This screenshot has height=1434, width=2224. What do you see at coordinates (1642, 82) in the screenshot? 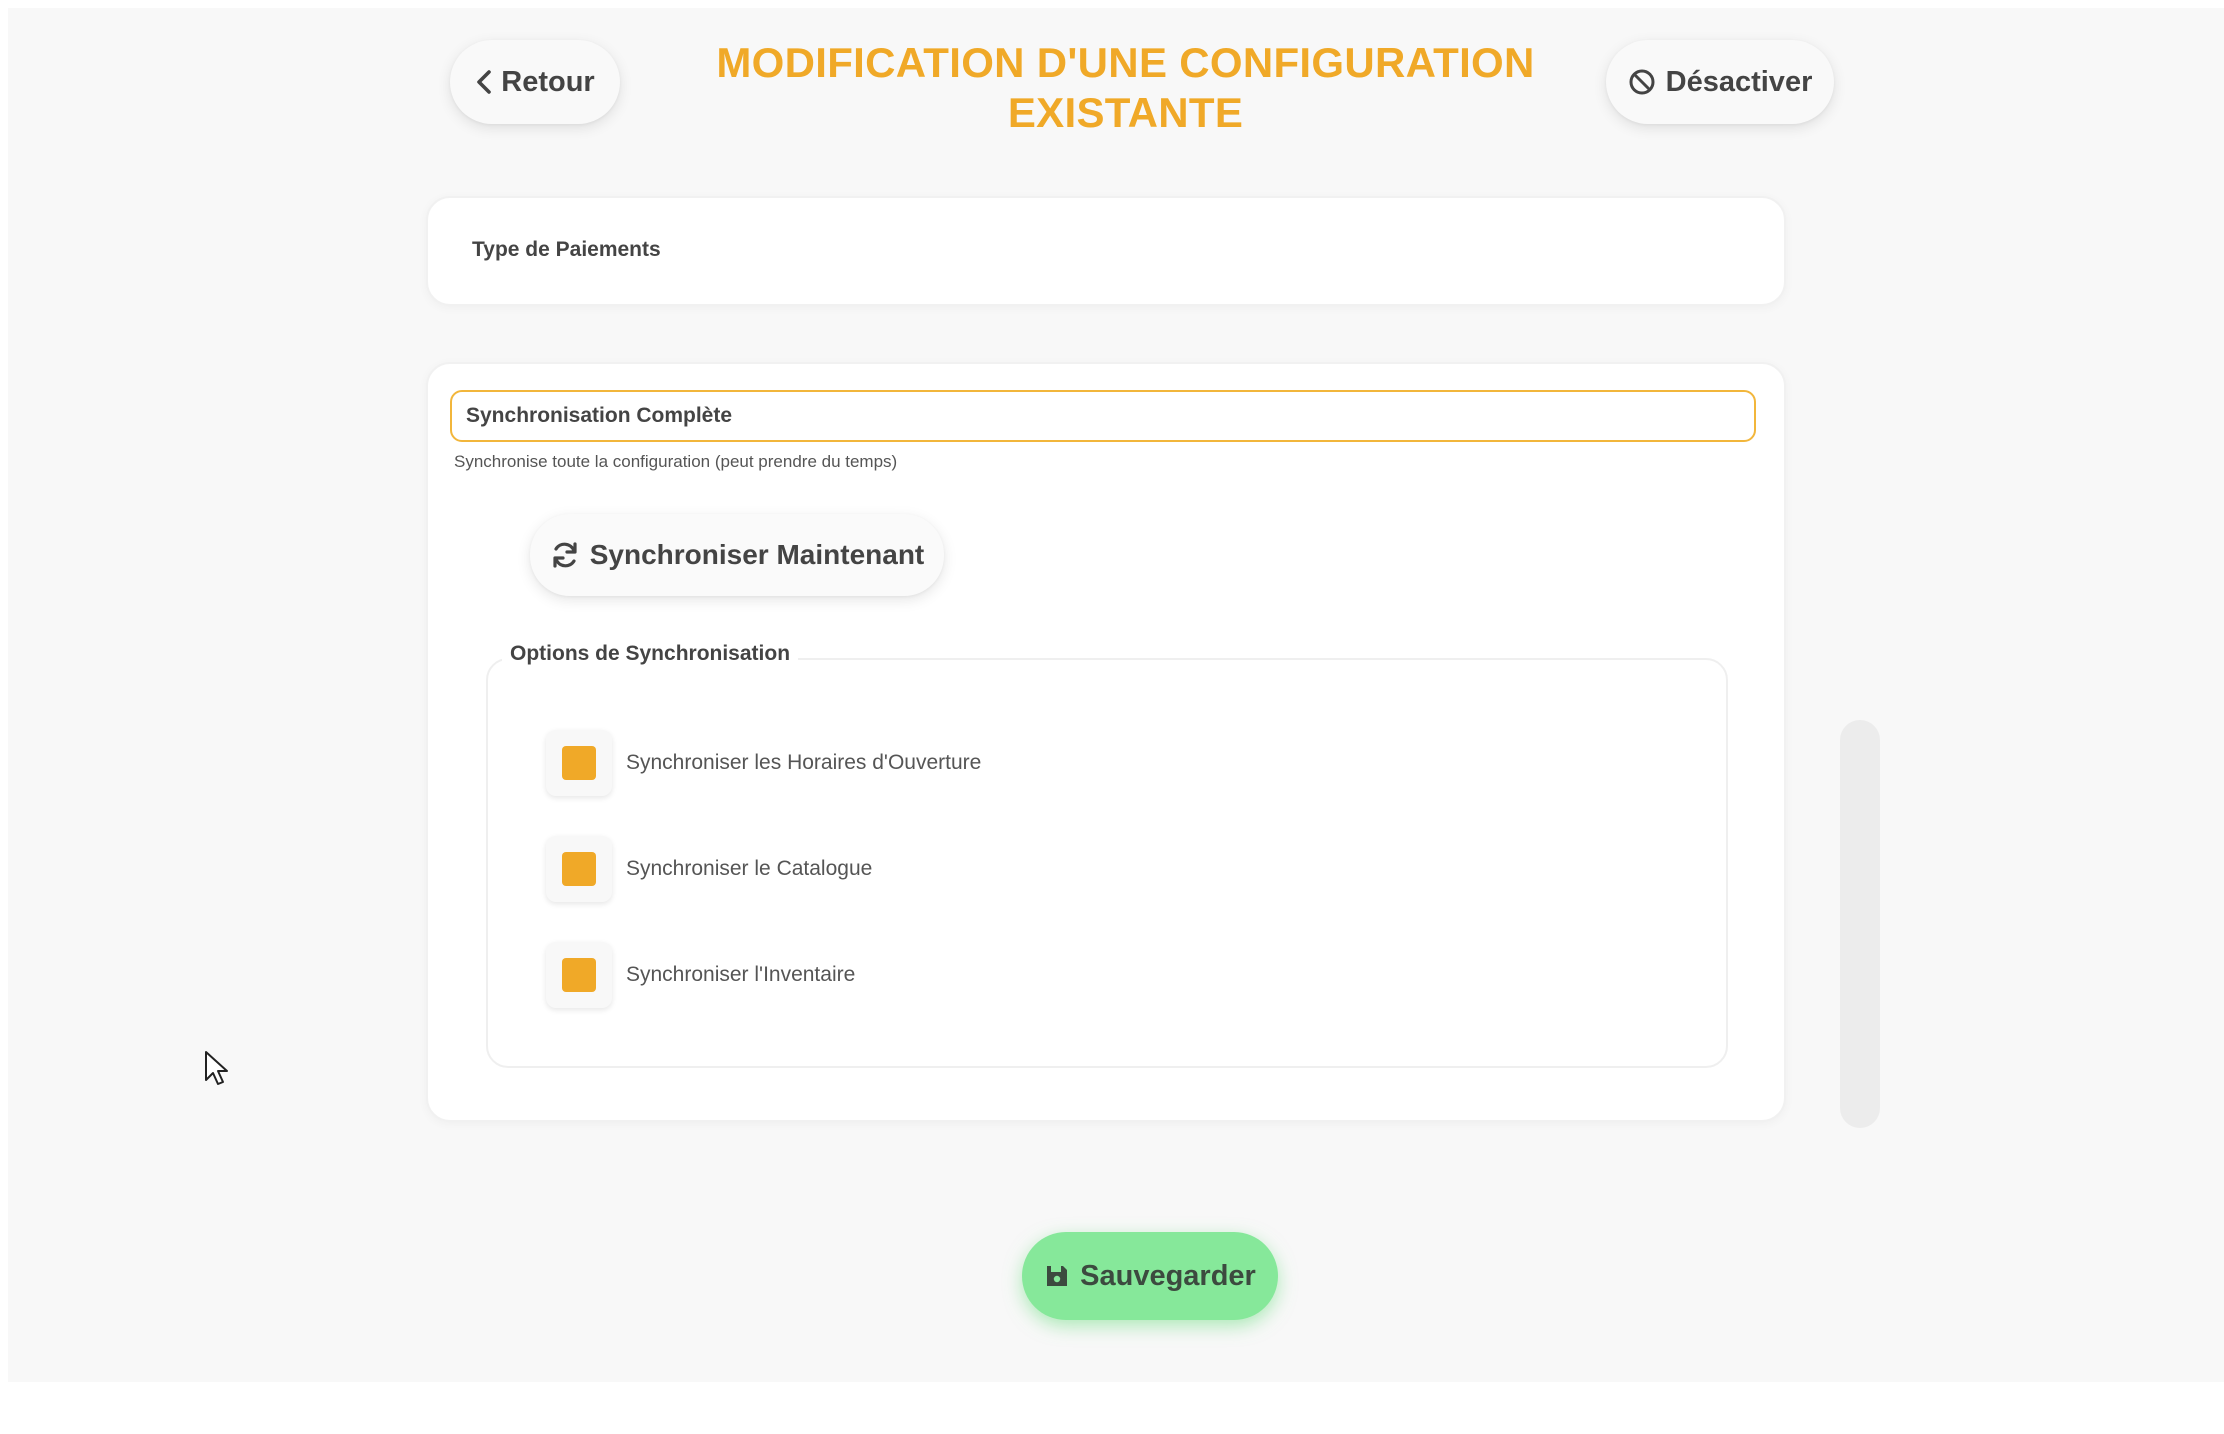
I see `ban-icon` at bounding box center [1642, 82].